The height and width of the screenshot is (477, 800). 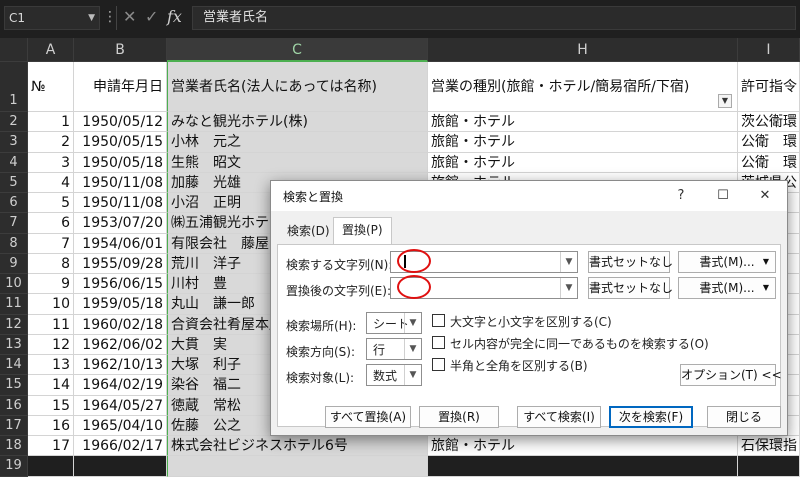 I want to click on replace-button: 置換(R), so click(x=459, y=417).